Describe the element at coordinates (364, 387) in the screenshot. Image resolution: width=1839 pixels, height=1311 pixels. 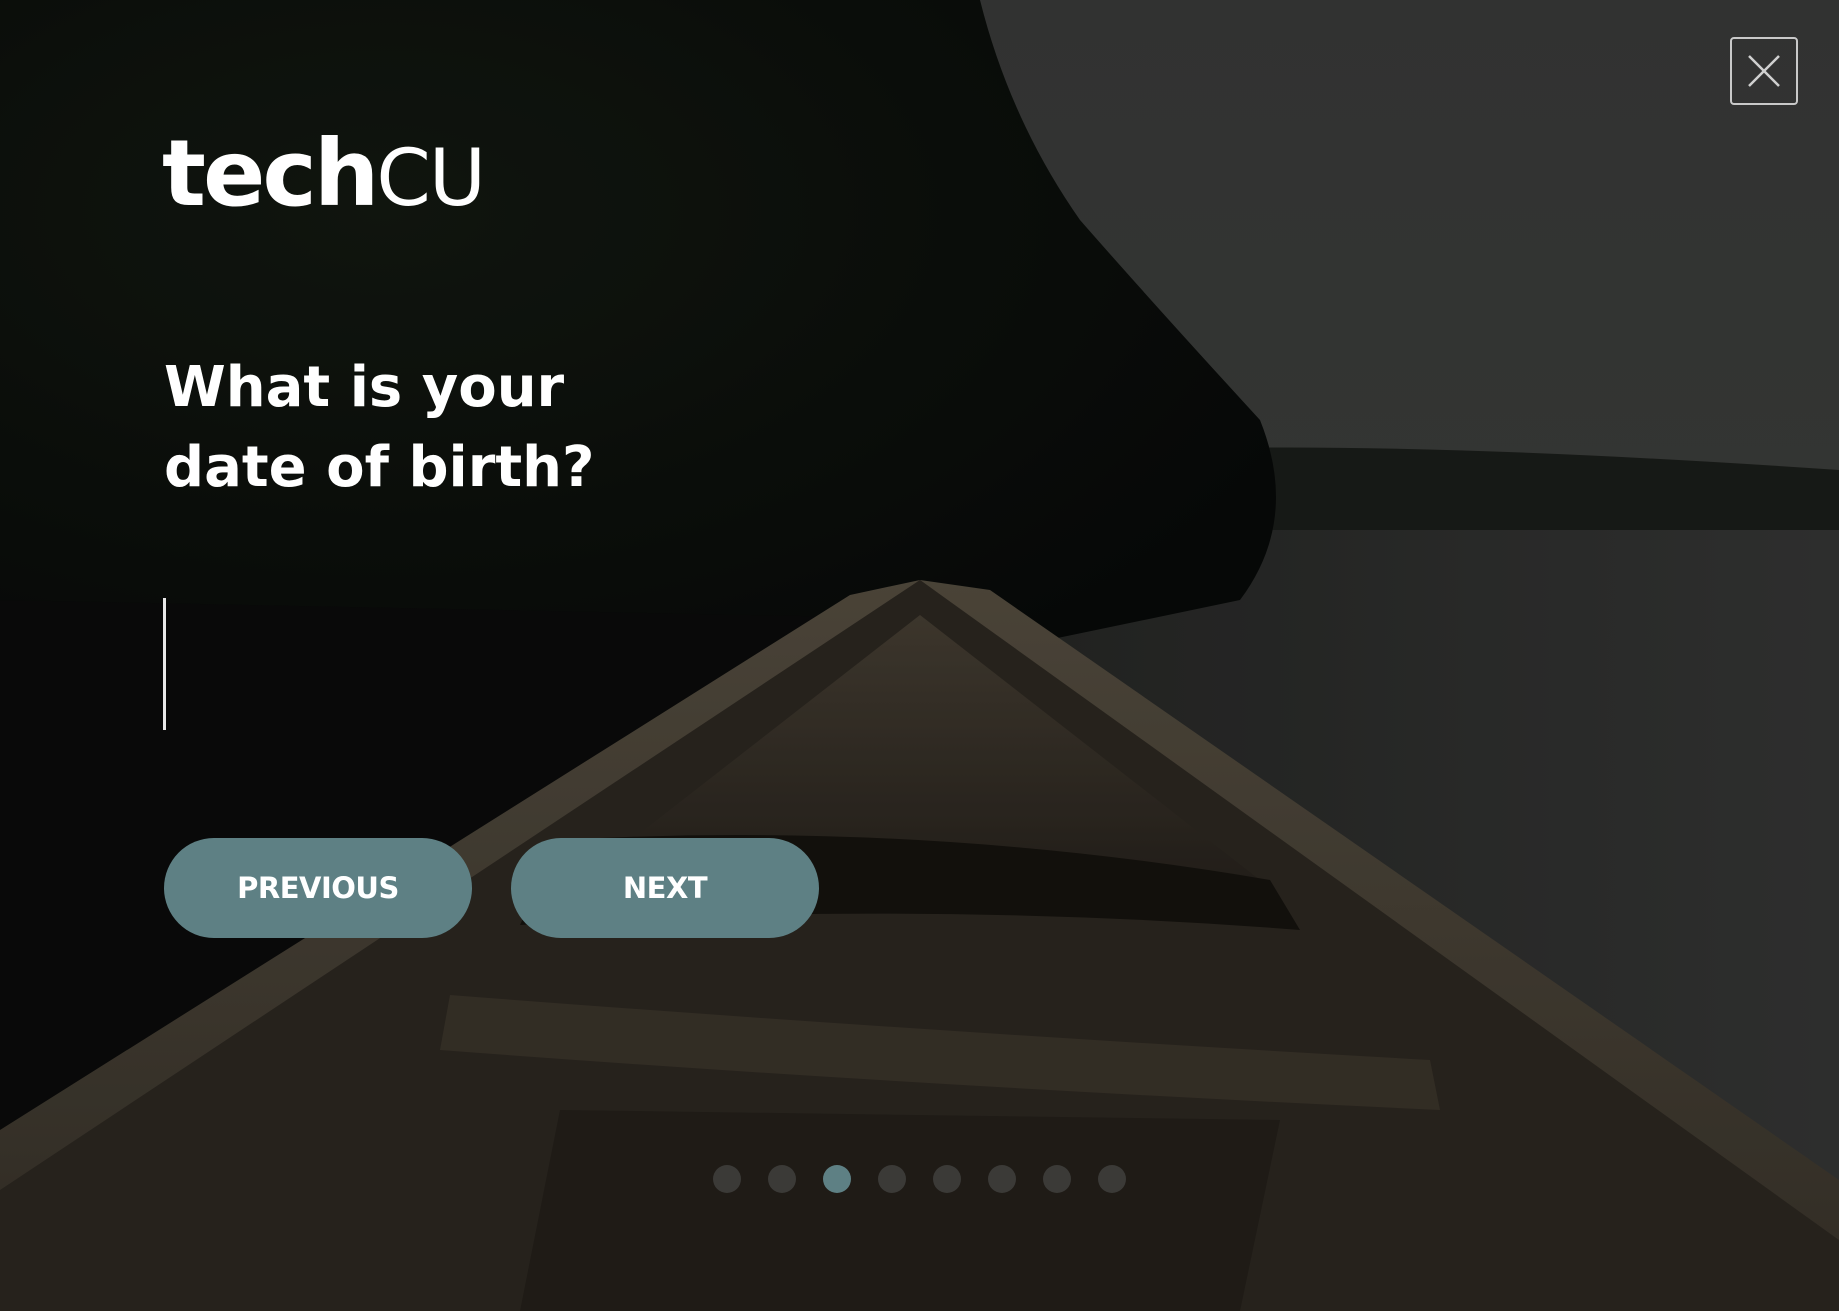
I see `question-line-1: What is your` at that location.